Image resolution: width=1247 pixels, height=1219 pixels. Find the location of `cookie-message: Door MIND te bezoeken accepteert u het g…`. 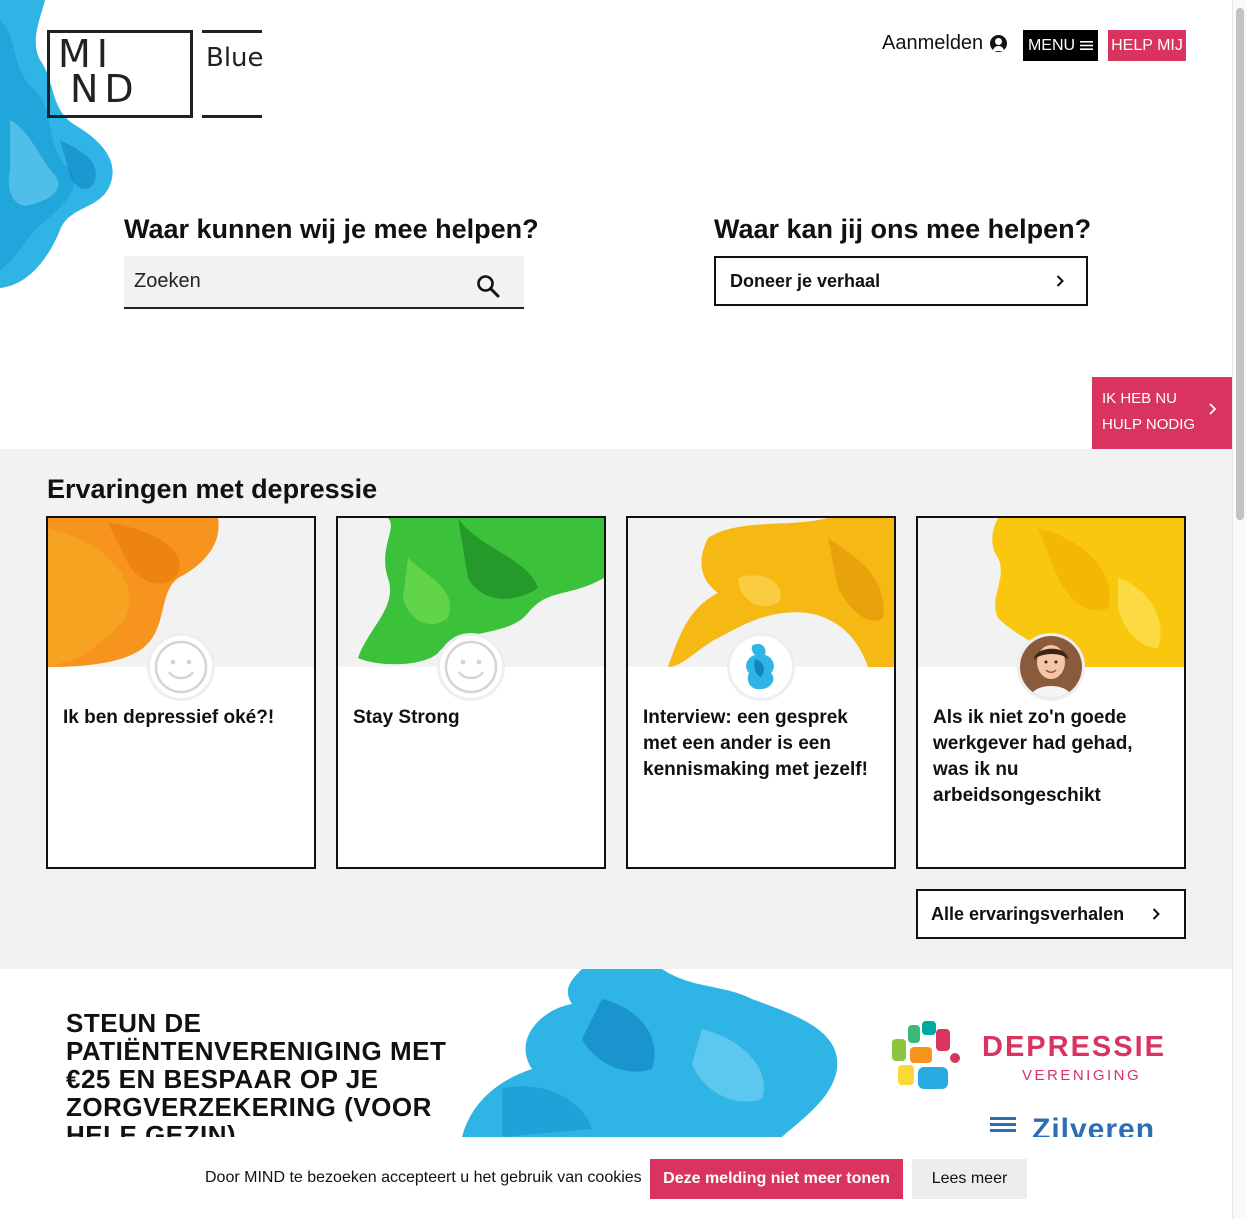

cookie-message: Door MIND te bezoeken accepteert u het g… is located at coordinates (423, 1177).